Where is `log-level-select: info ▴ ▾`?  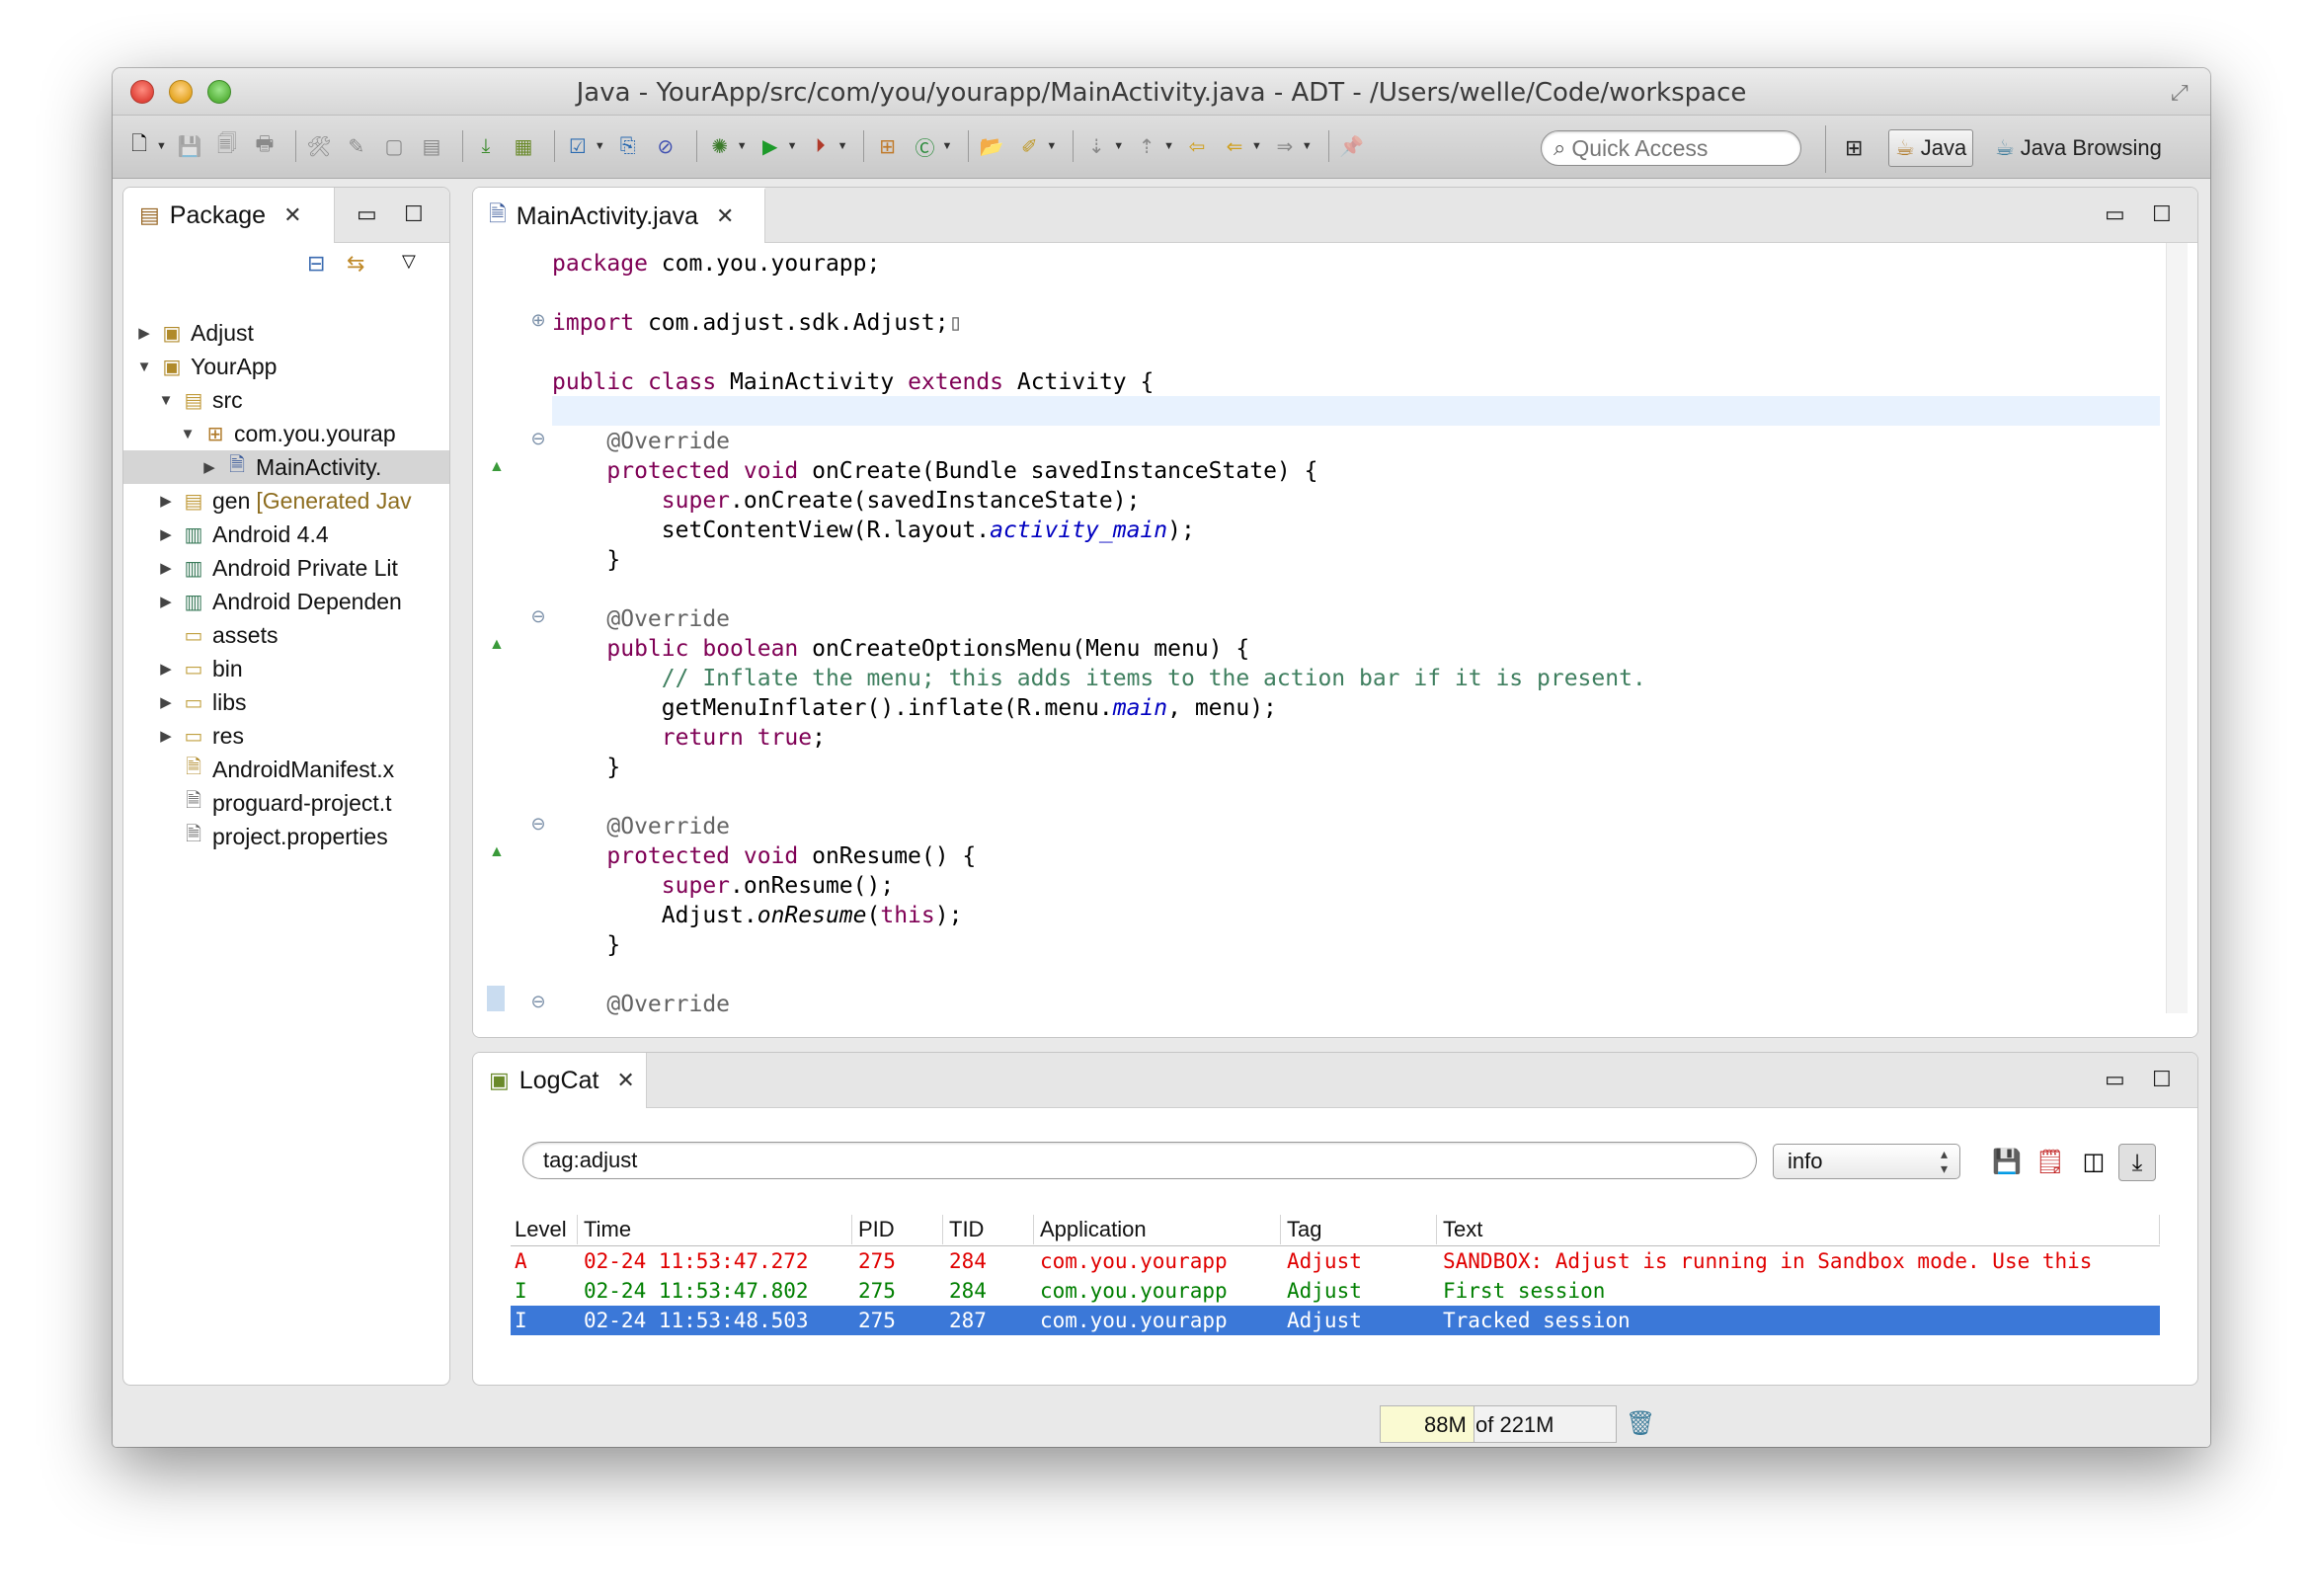 log-level-select: info ▴ ▾ is located at coordinates (1866, 1161).